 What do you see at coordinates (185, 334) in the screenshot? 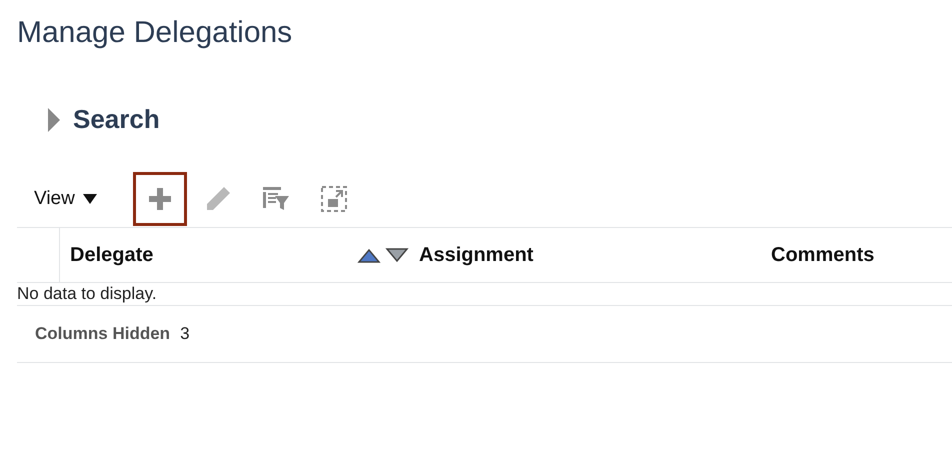
I see `columns-hidden-count: 3` at bounding box center [185, 334].